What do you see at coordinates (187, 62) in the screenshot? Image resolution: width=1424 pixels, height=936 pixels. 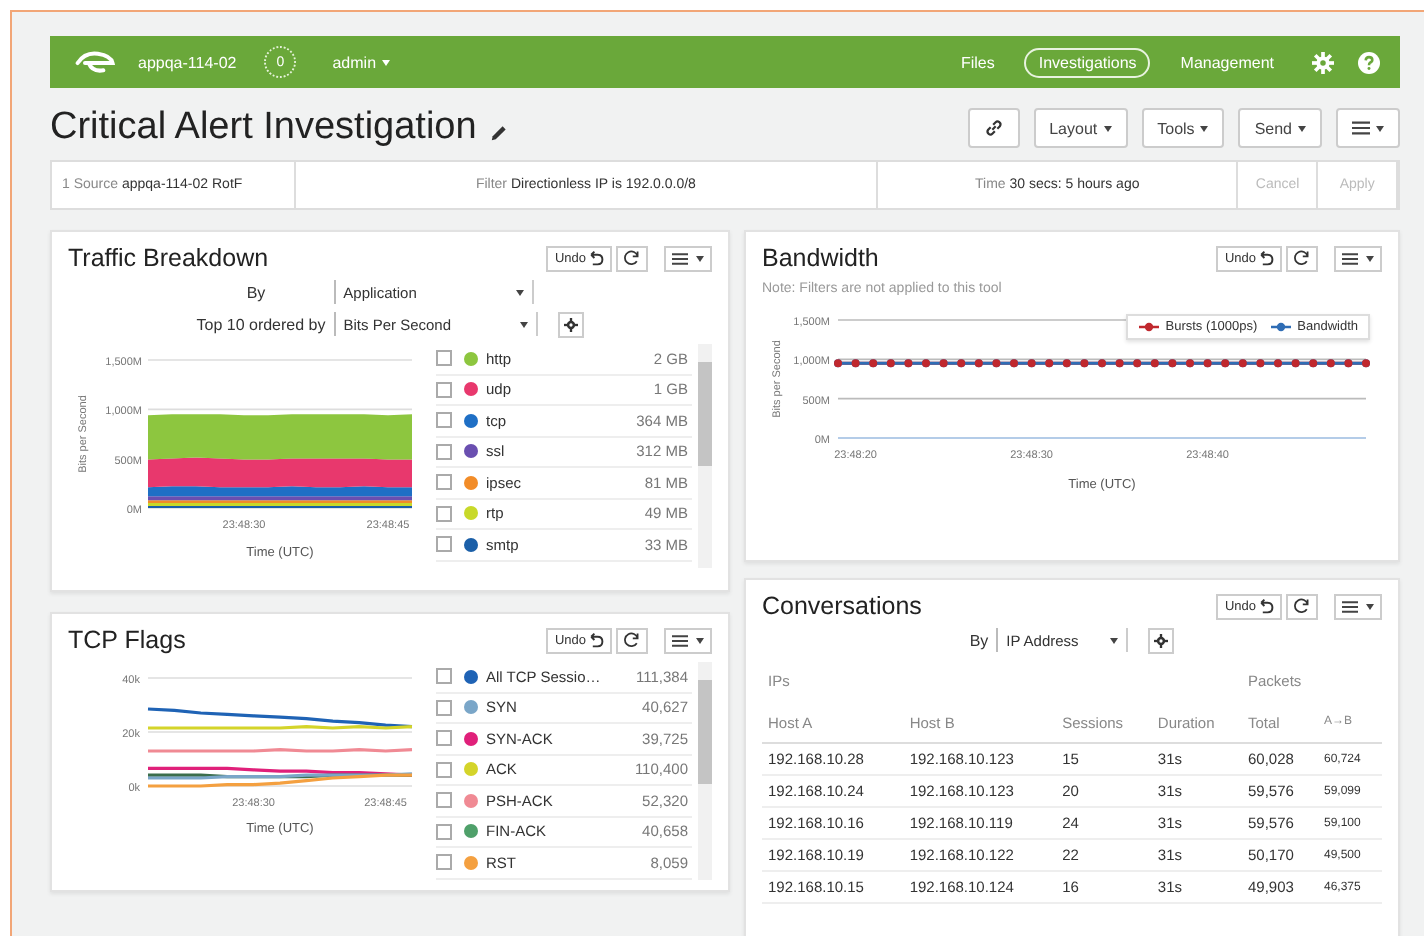 I see `host-name: appqa-114-02` at bounding box center [187, 62].